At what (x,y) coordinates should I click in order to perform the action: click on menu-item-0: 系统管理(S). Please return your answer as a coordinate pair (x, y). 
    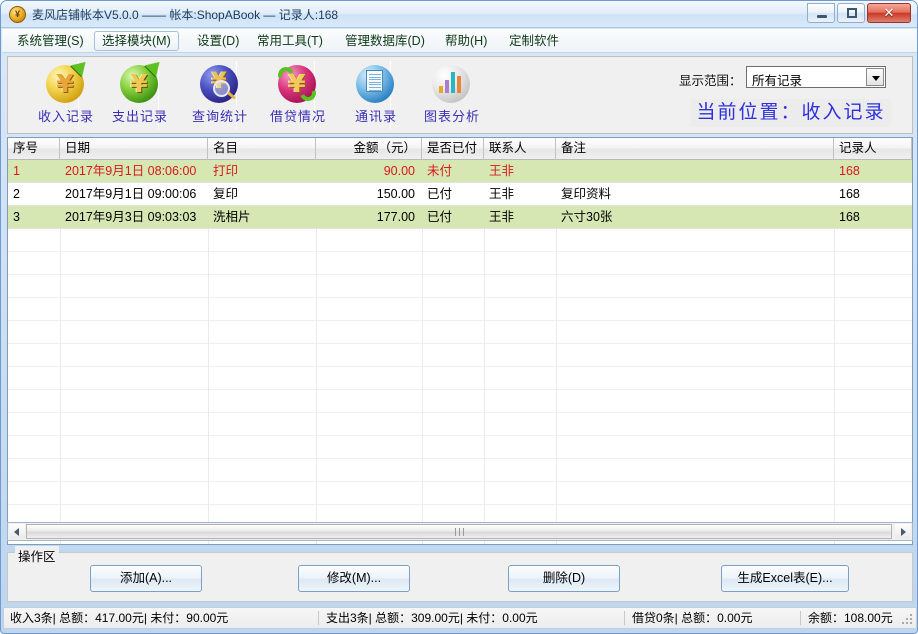
    Looking at the image, I should click on (50, 41).